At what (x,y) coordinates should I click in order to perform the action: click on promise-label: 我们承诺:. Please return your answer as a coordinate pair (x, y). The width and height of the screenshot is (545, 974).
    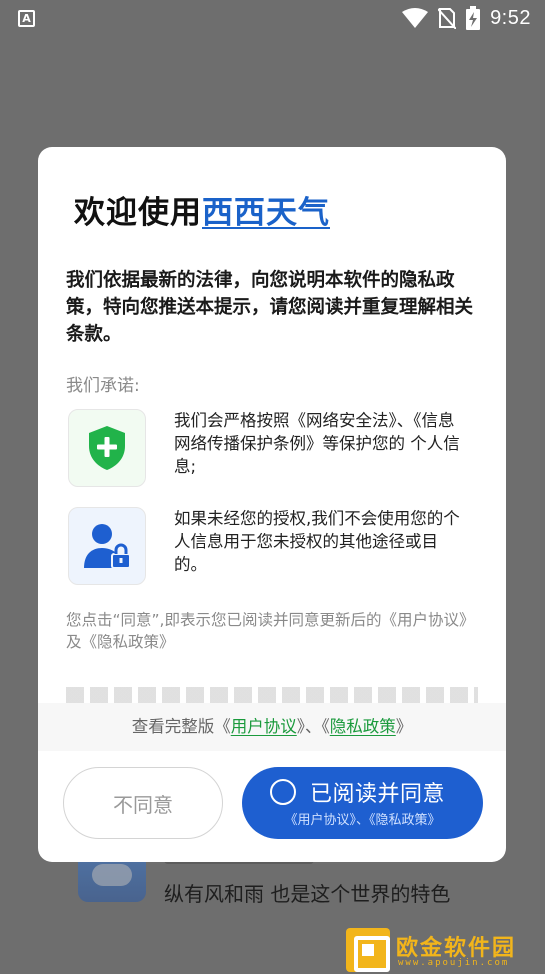
    Looking at the image, I should click on (103, 386).